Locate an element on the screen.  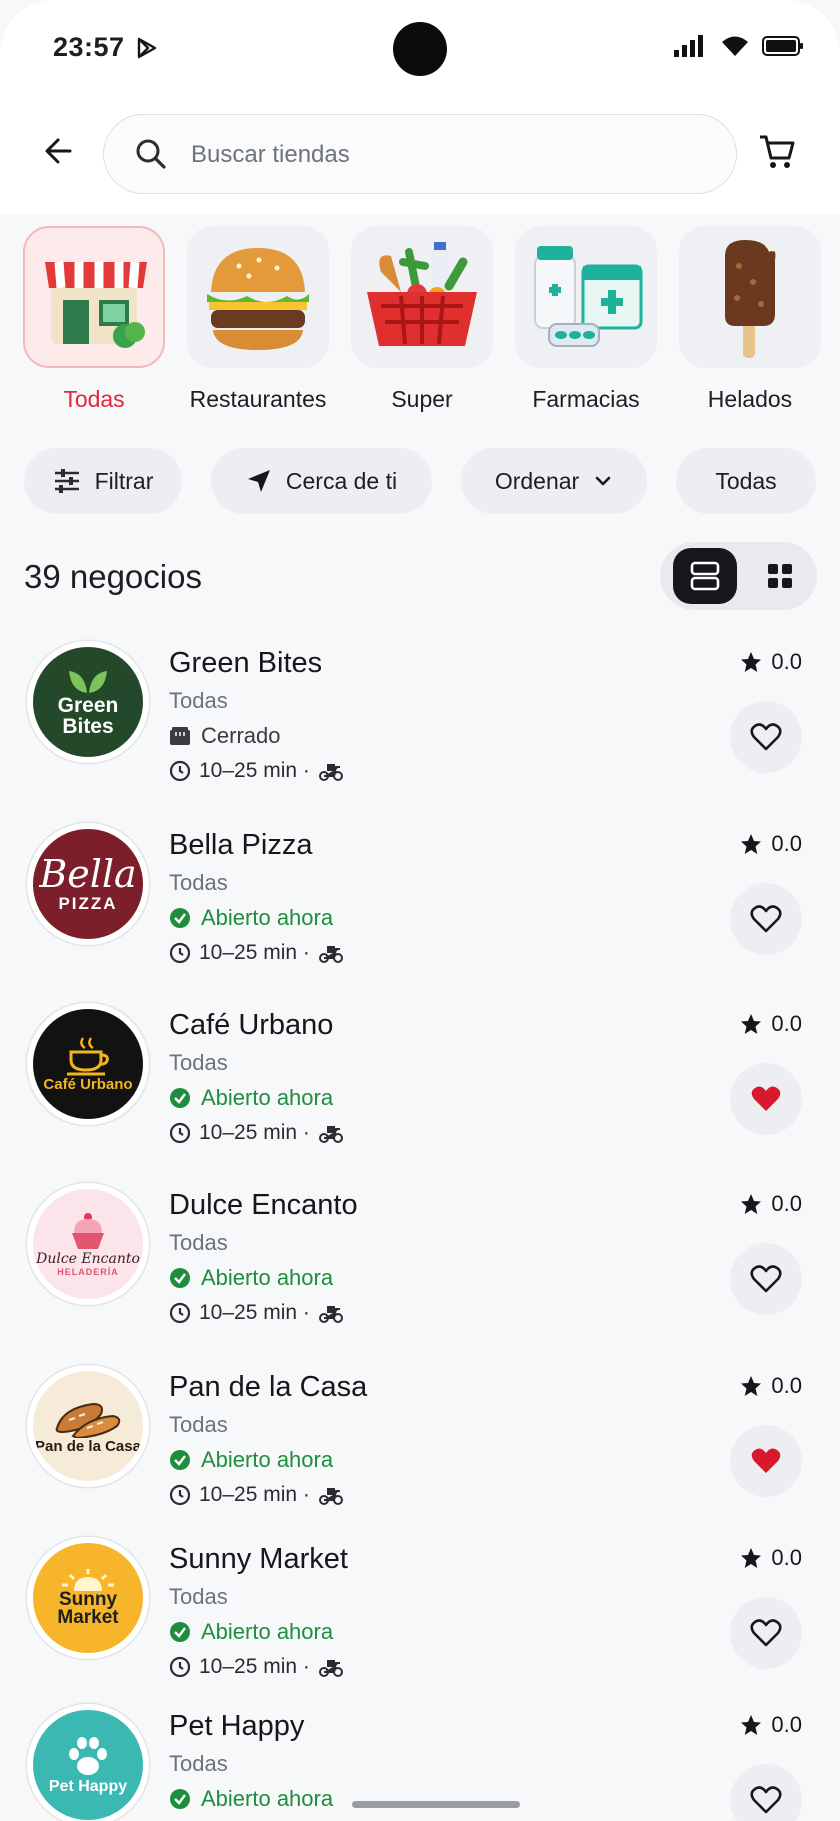
logo-text: Pet Happy is located at coordinates (88, 1786).